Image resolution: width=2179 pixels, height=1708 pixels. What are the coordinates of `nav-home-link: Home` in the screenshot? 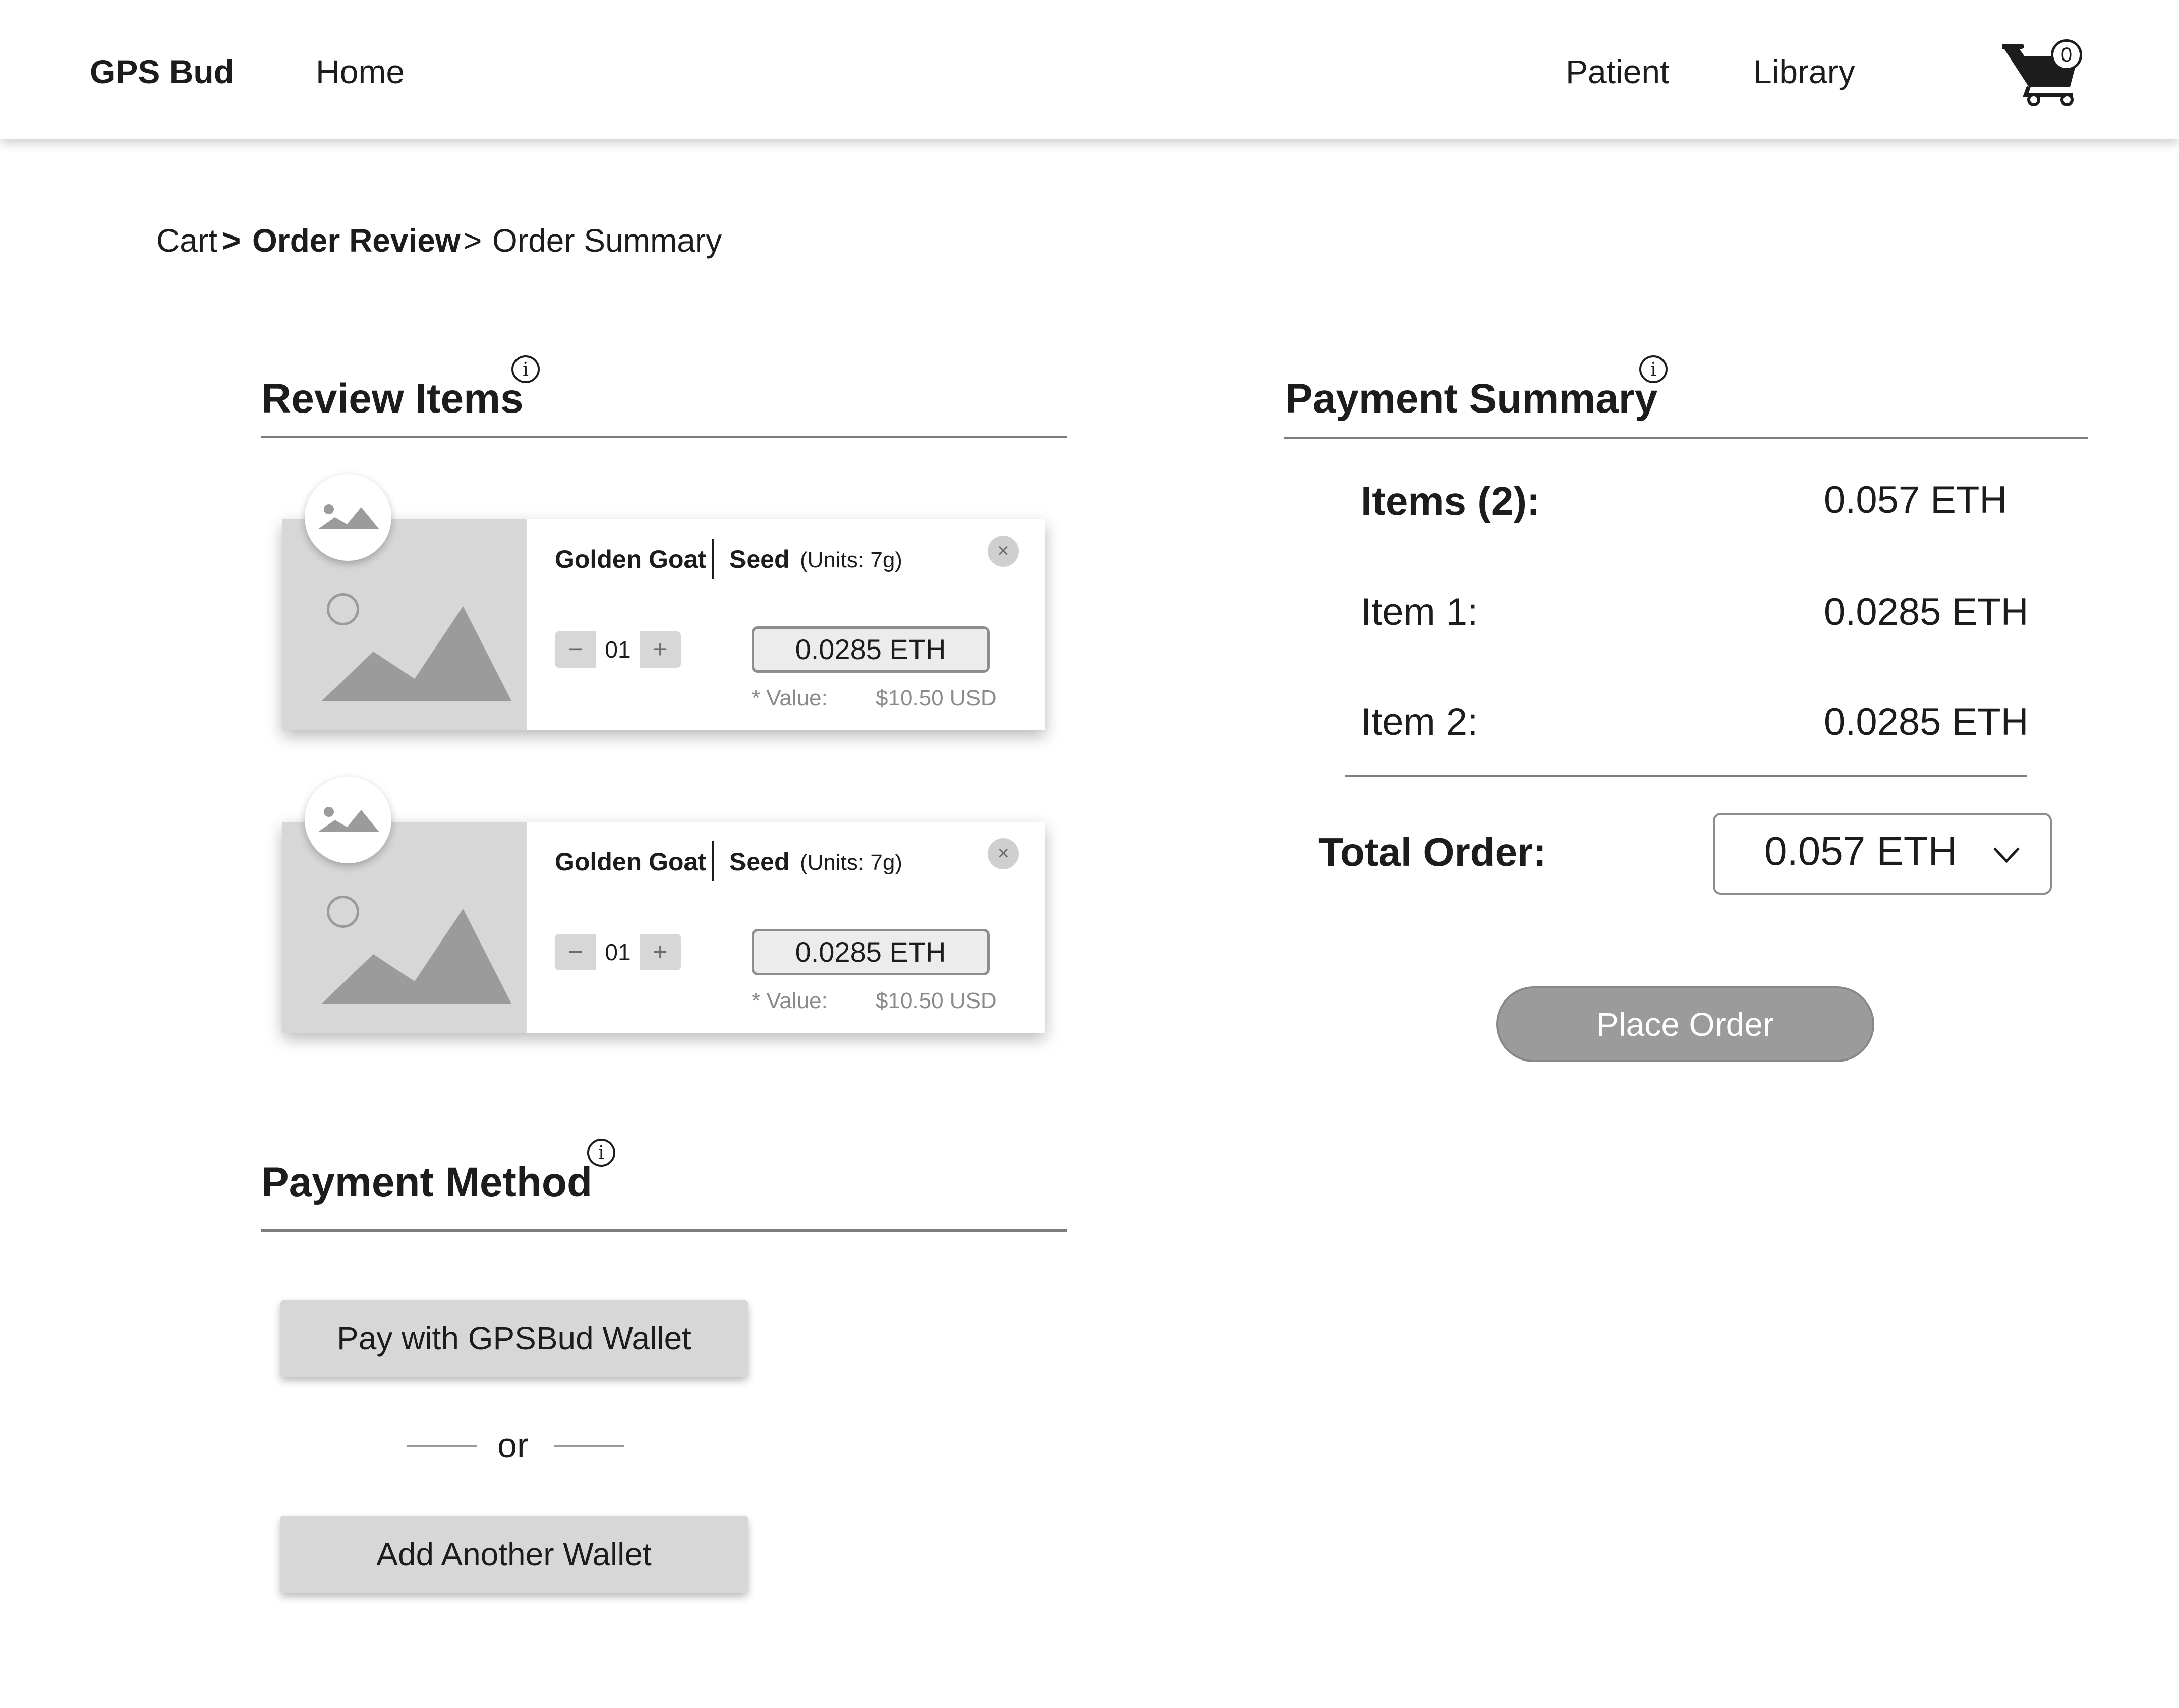 It's located at (360, 71).